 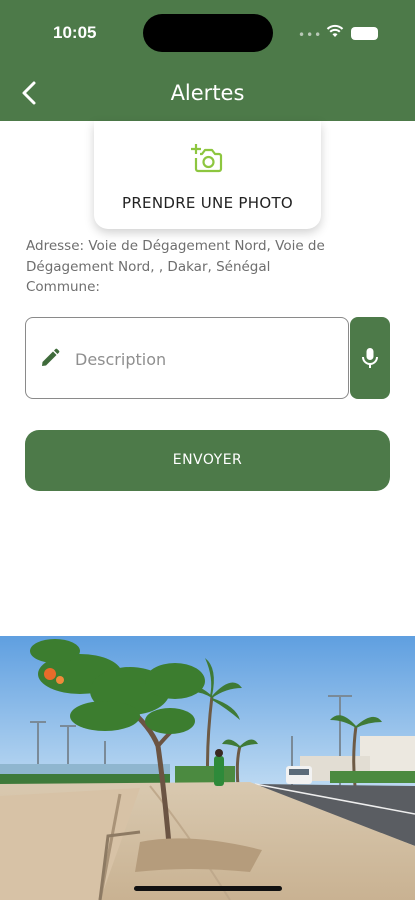 I want to click on address-line: Dégagement Nord, , Dakar, Sénégal, so click(x=148, y=266).